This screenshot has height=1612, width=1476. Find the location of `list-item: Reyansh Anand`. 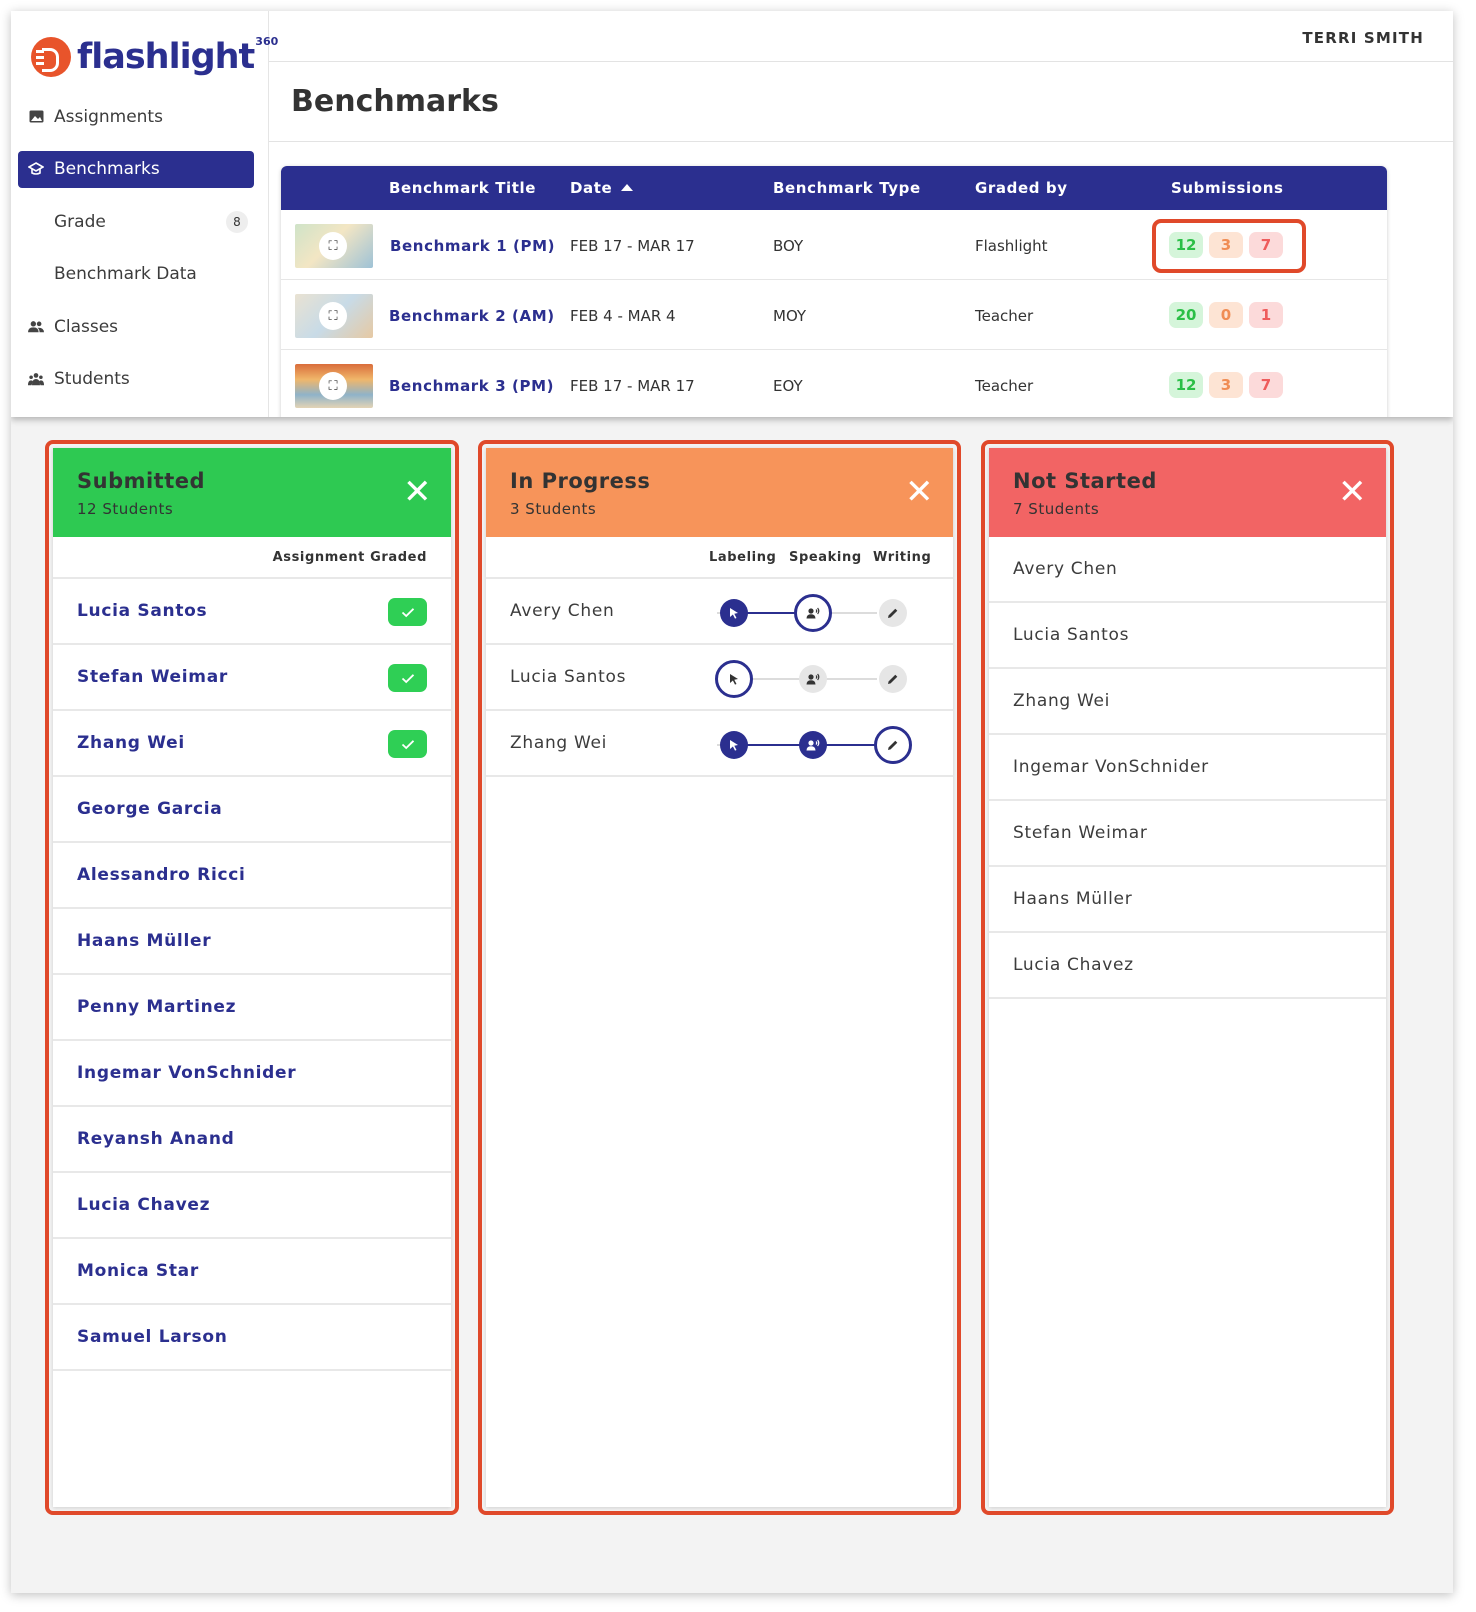

list-item: Reyansh Anand is located at coordinates (252, 1140).